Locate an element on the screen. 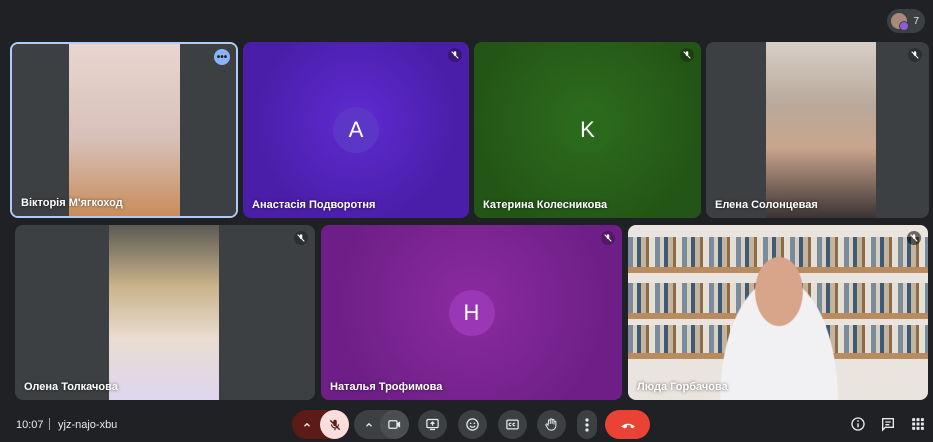 The width and height of the screenshot is (933, 442). mic-control-group is located at coordinates (320, 424).